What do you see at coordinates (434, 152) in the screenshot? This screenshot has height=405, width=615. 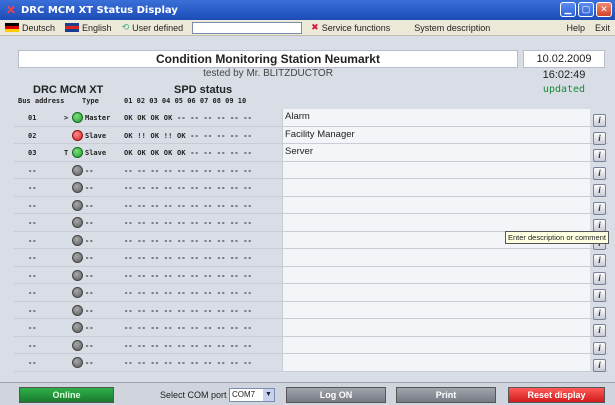 I see `description-field: Server` at bounding box center [434, 152].